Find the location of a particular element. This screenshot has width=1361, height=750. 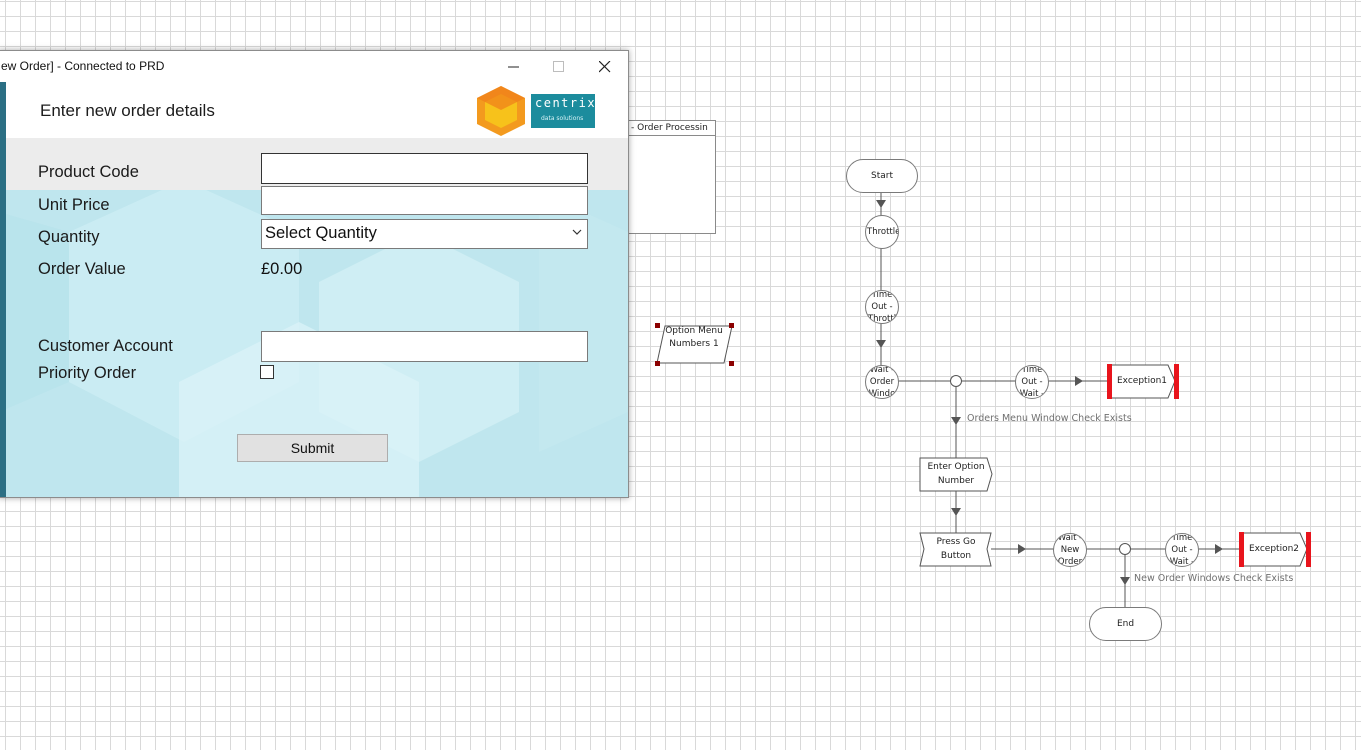

customer-account-input is located at coordinates (424, 346).